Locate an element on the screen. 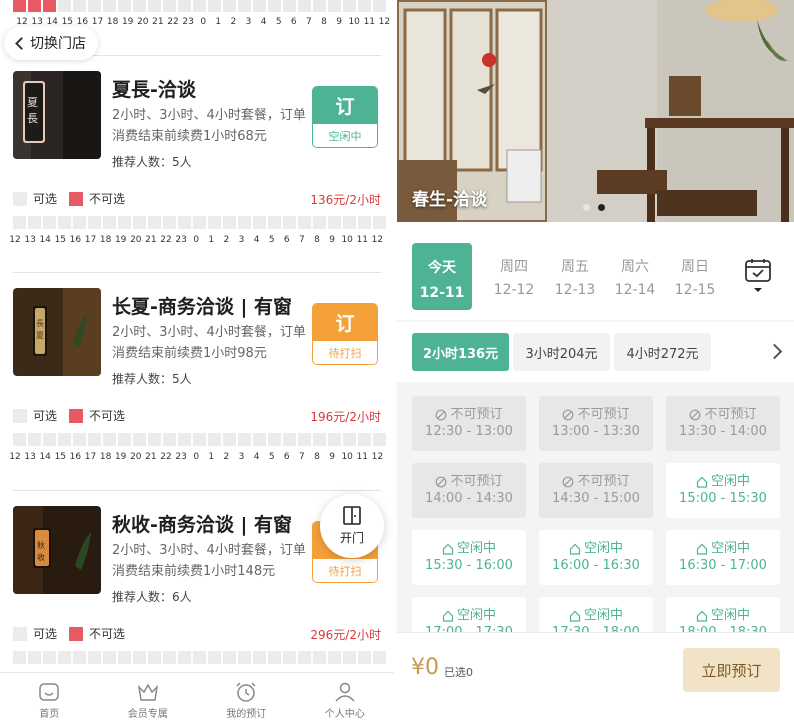 This screenshot has width=794, height=723. book-button: 订 待打扫 is located at coordinates (345, 334).